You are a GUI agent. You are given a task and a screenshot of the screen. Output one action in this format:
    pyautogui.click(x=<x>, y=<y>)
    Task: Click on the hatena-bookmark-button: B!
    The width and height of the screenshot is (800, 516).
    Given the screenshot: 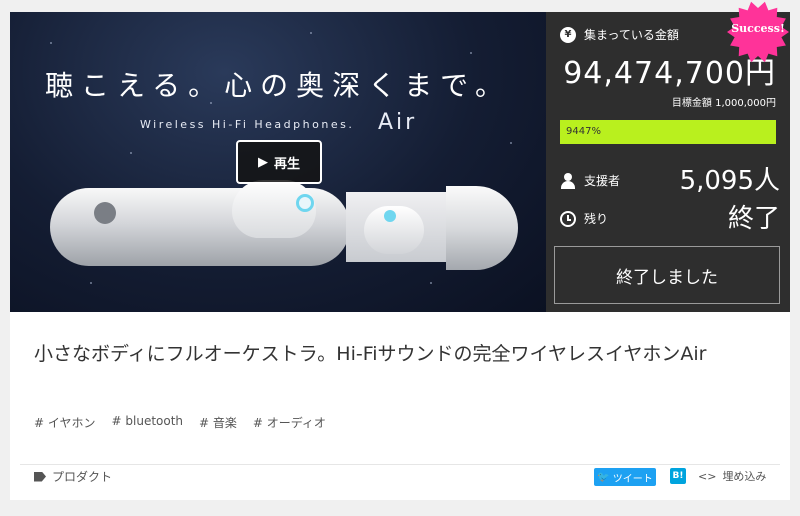 What is the action you would take?
    pyautogui.click(x=678, y=476)
    